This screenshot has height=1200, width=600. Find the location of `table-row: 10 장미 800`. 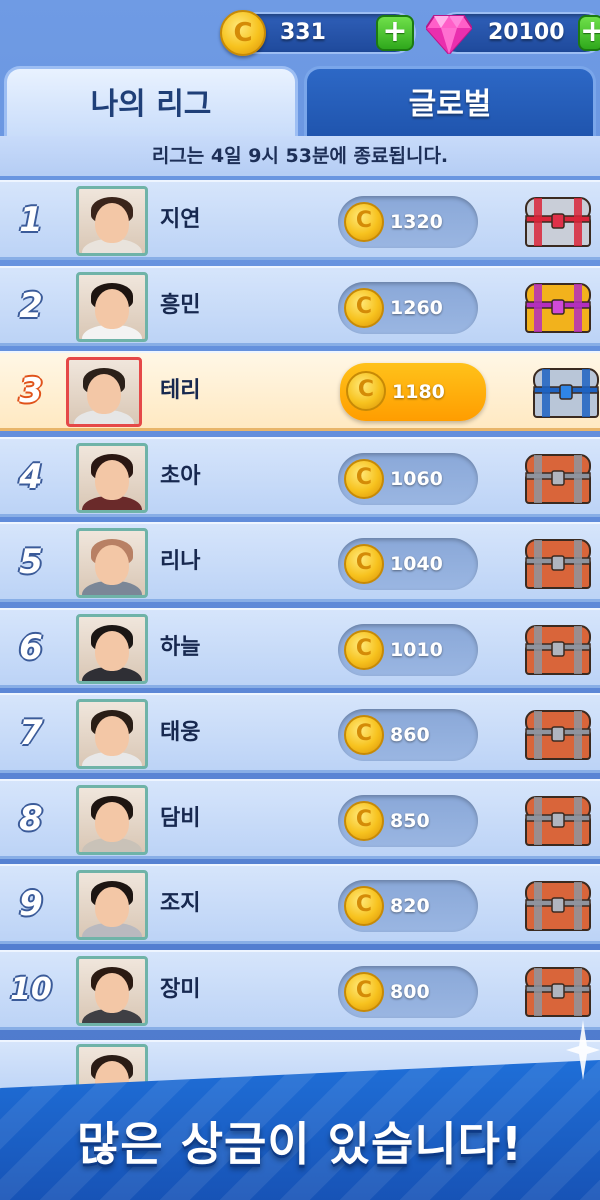

table-row: 10 장미 800 is located at coordinates (300, 989).